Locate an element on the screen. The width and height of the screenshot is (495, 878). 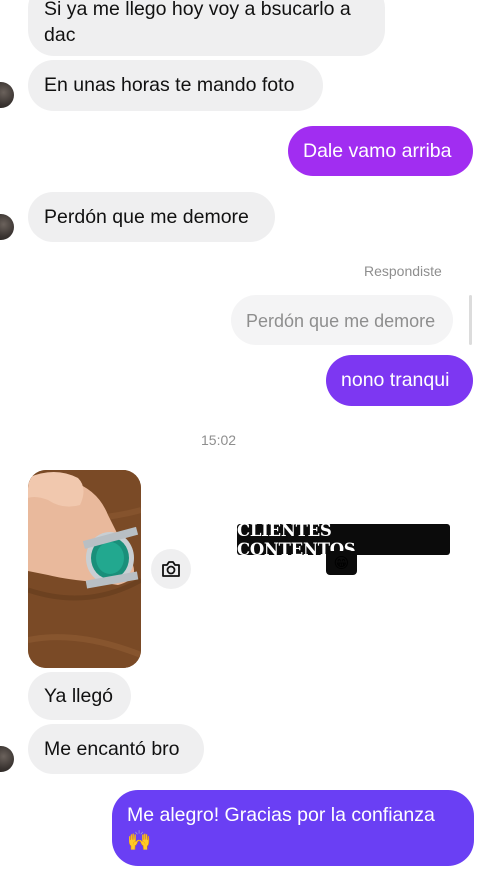
camera-button is located at coordinates (171, 569).